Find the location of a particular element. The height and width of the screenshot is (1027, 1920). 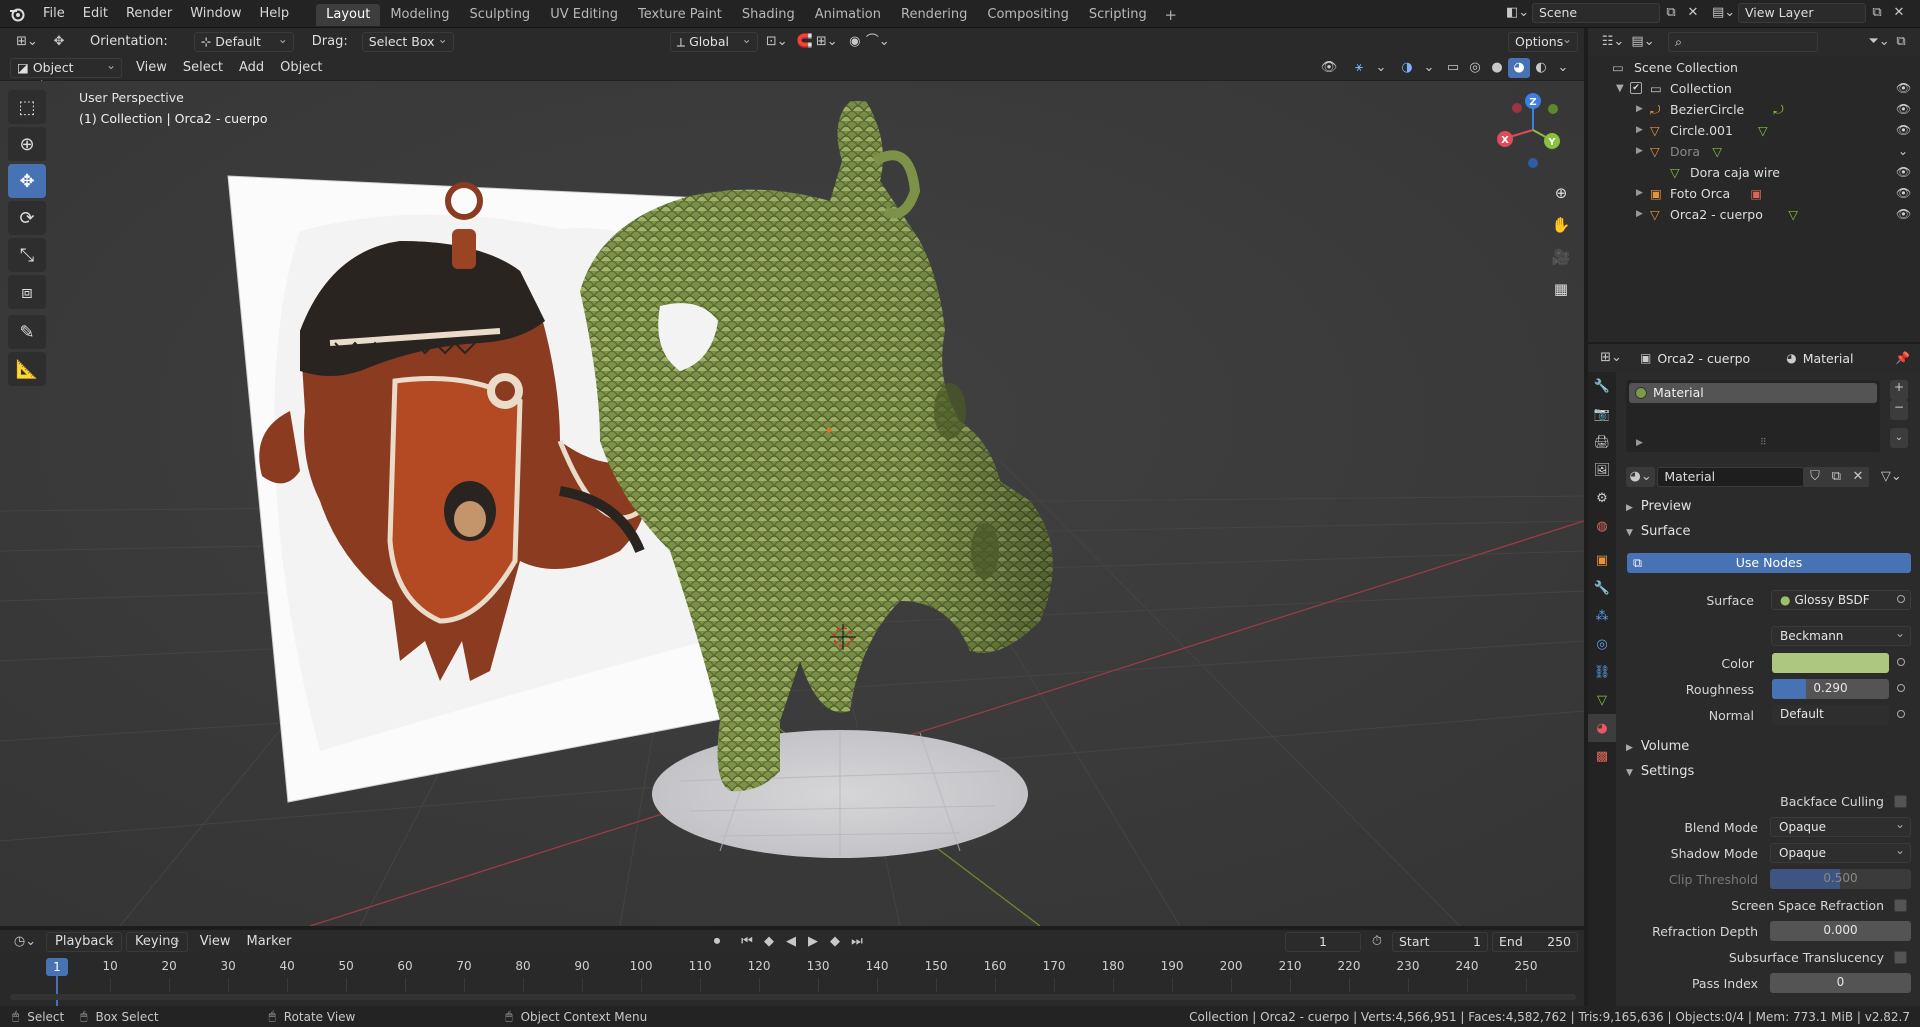

properties-editor-icon: ⊞⌄ is located at coordinates (1611, 358).